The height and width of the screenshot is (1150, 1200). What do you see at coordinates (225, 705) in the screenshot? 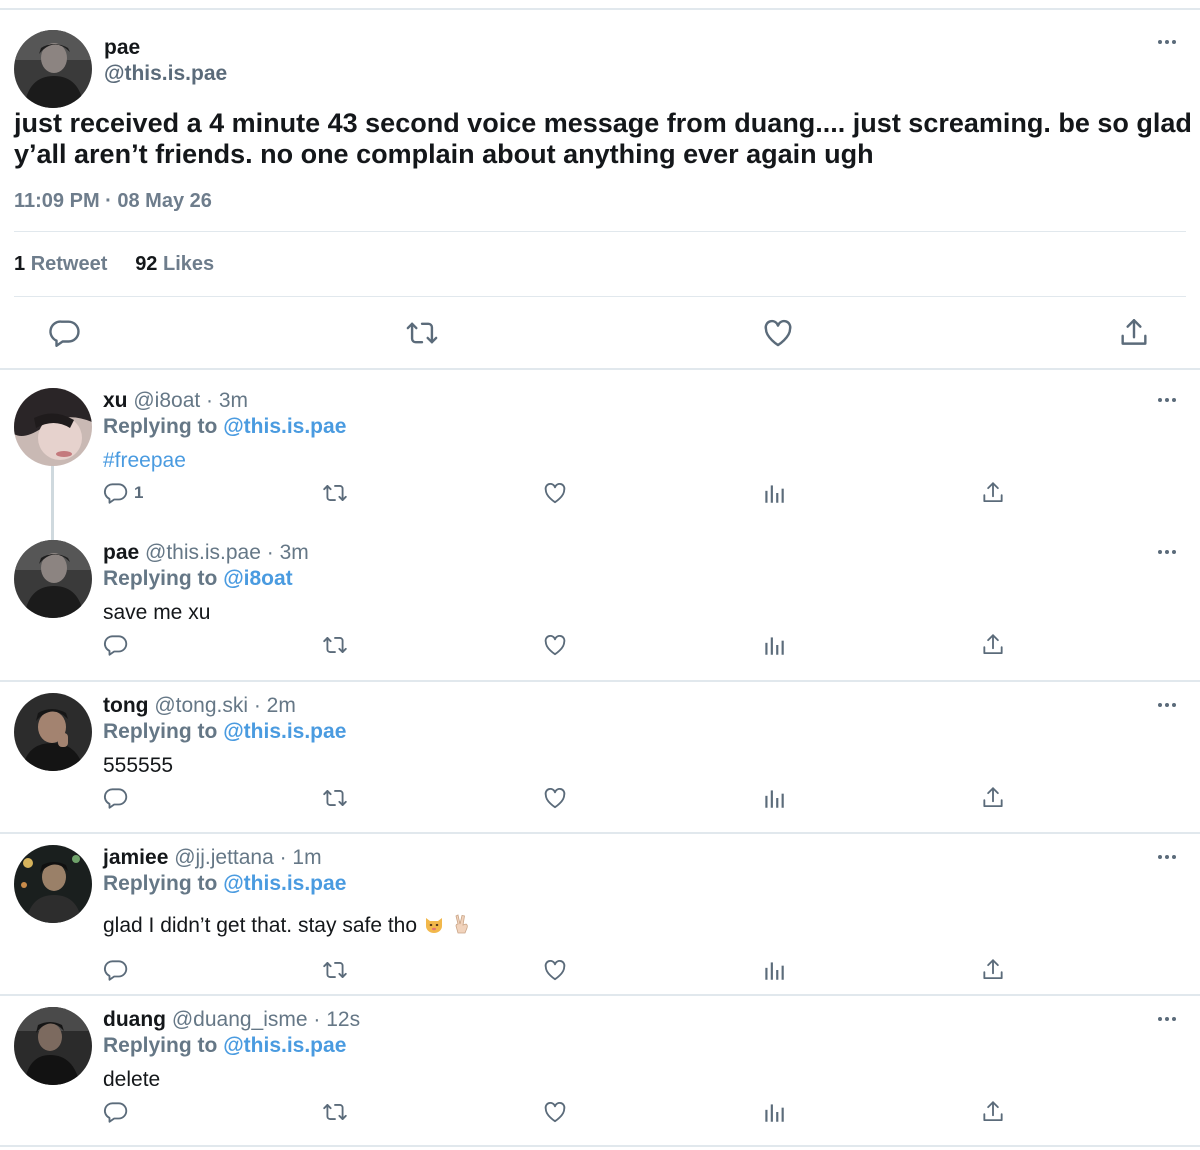
I see `reply-author-handle: @tong.ski · 2m` at bounding box center [225, 705].